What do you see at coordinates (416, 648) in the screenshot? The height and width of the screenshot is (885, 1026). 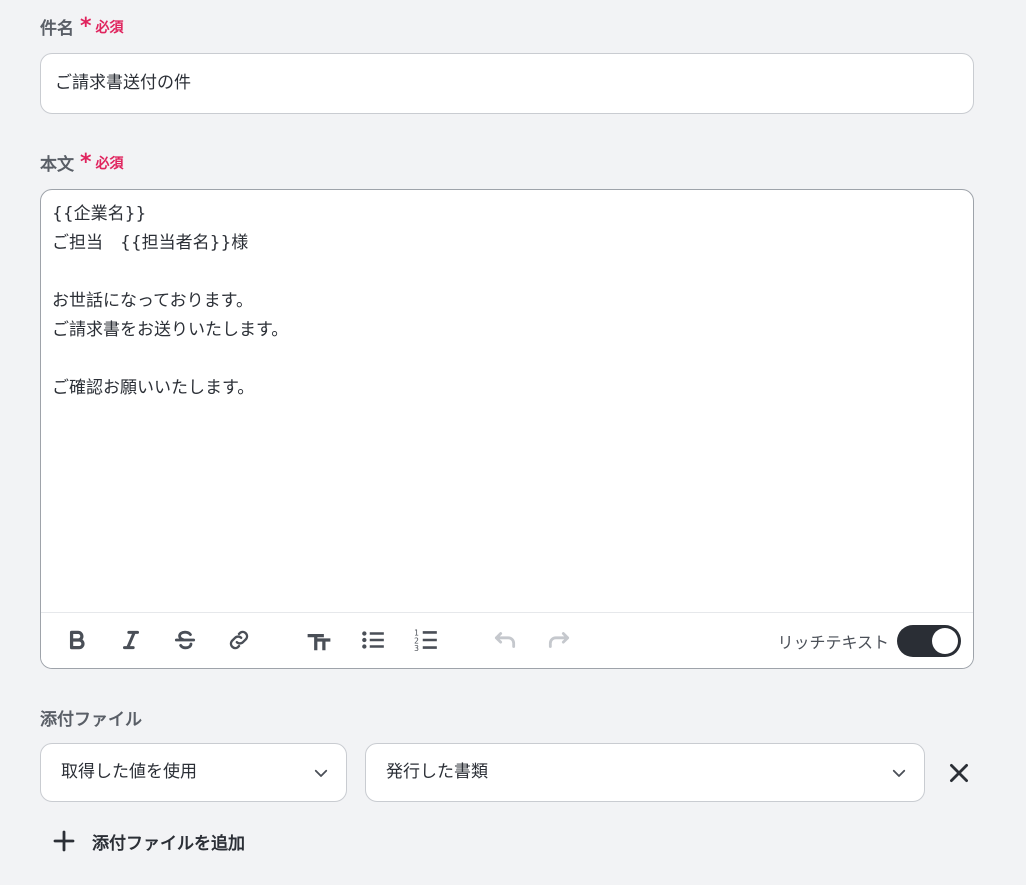 I see `svg-text: 3` at bounding box center [416, 648].